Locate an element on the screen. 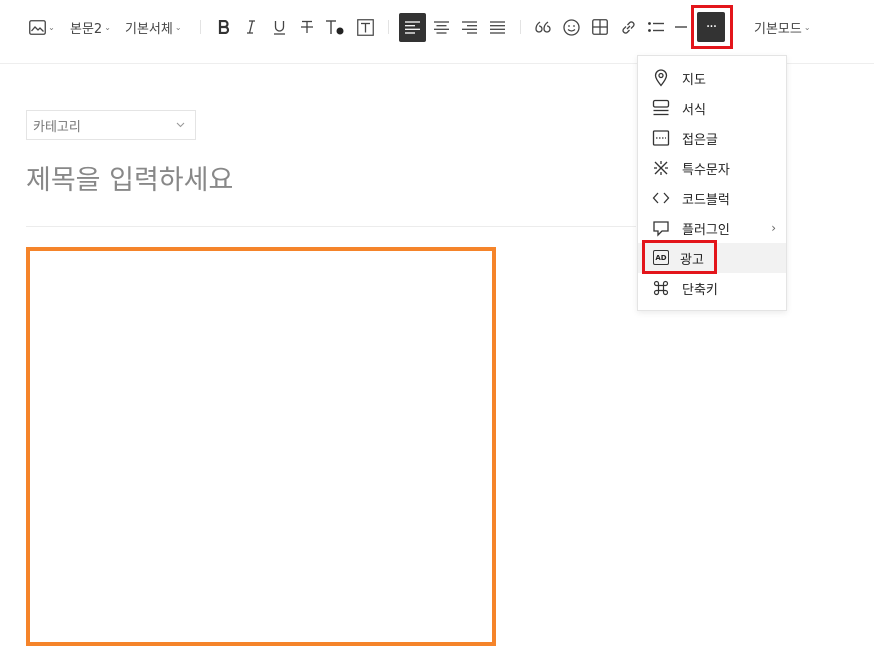 The image size is (874, 656). text-background-button is located at coordinates (365, 27).